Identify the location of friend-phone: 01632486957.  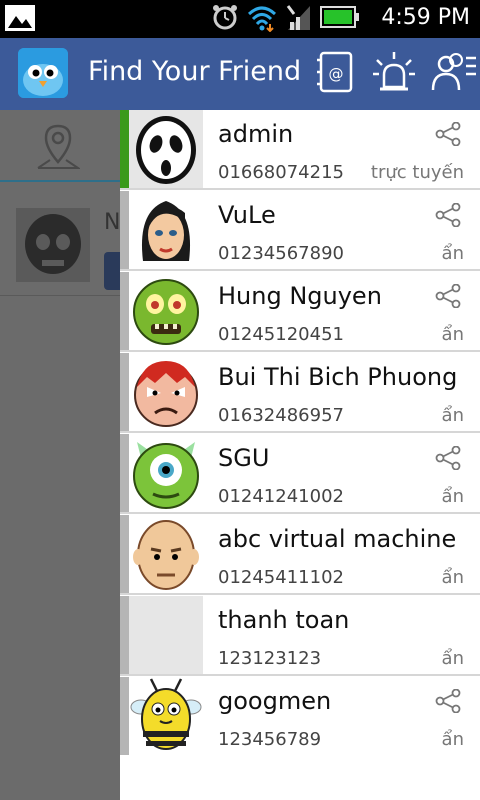
(281, 415).